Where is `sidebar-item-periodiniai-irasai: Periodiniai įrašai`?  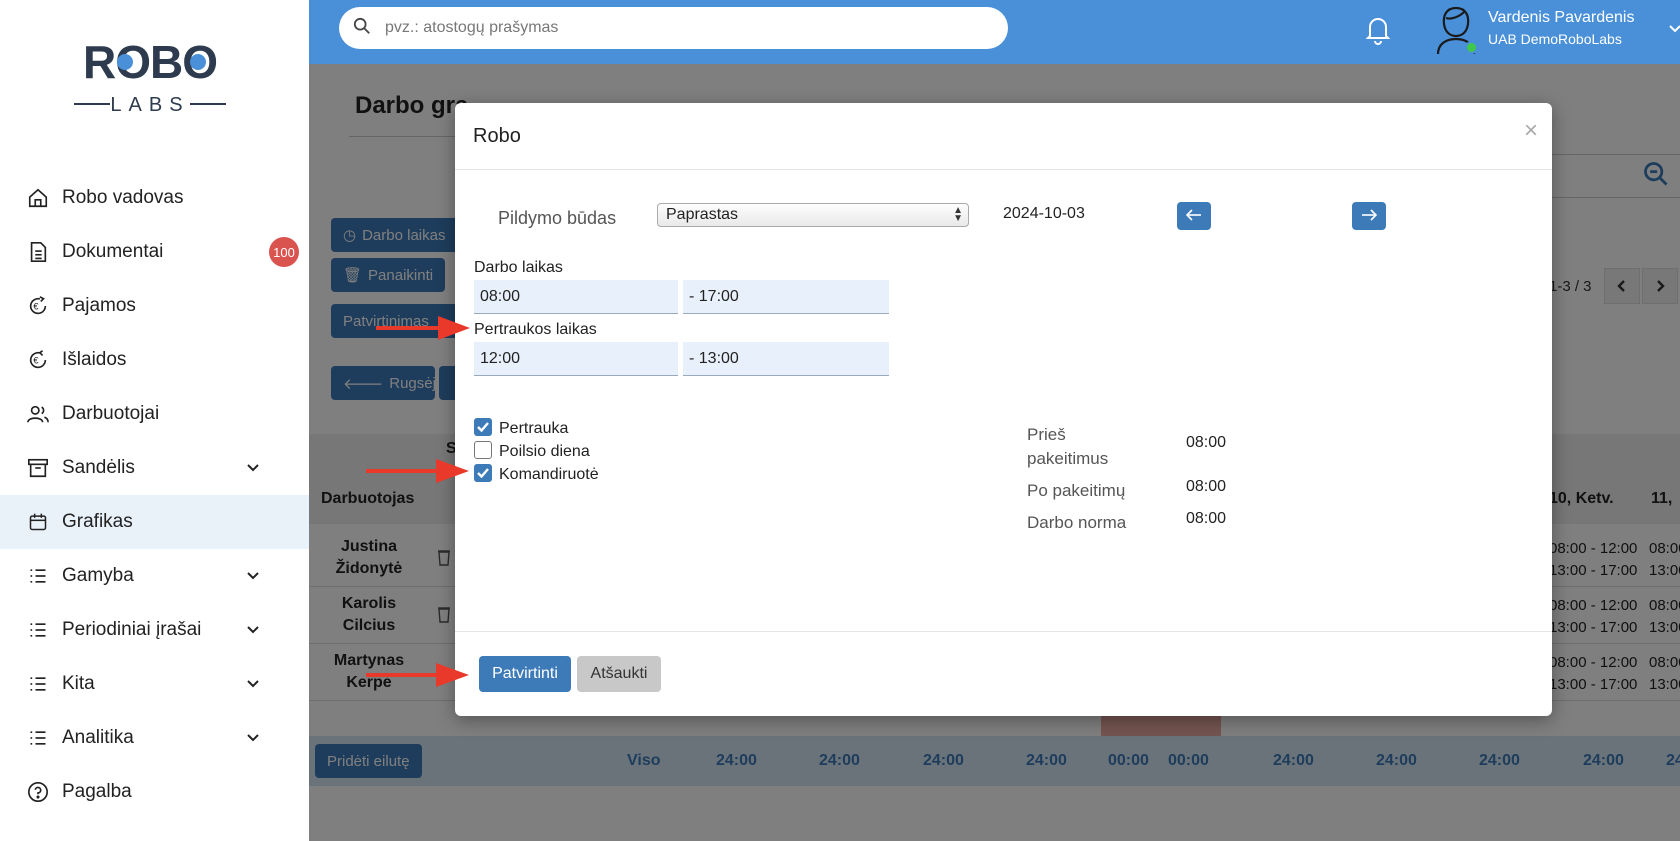 sidebar-item-periodiniai-irasai: Periodiniai įrašai is located at coordinates (154, 630).